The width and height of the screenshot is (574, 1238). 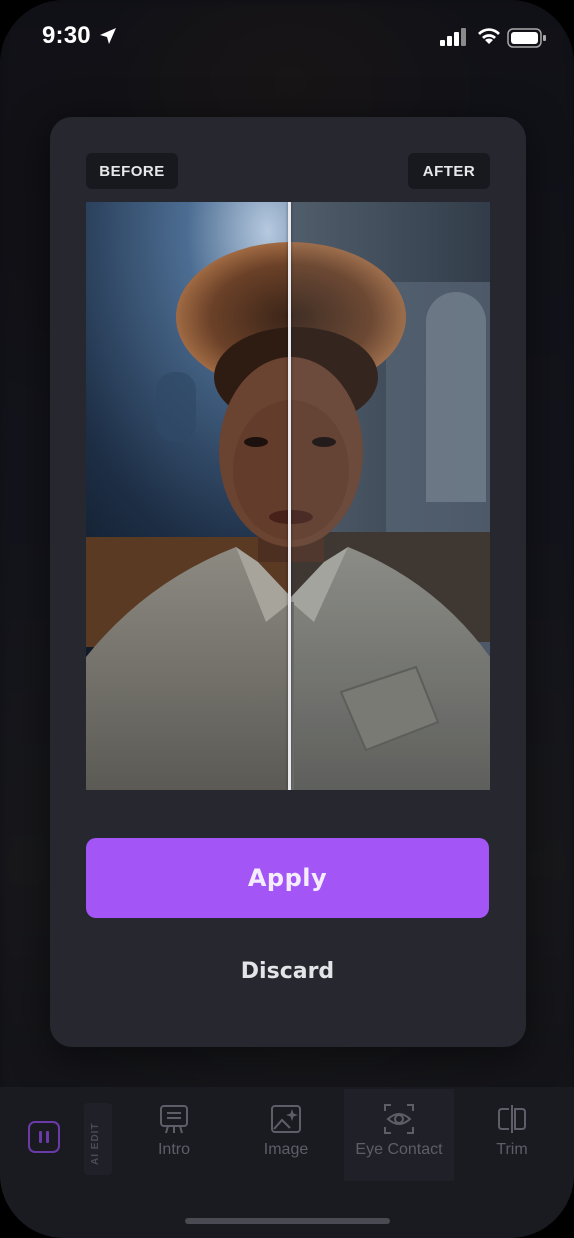 I want to click on tool-intro: Intro, so click(x=174, y=1131).